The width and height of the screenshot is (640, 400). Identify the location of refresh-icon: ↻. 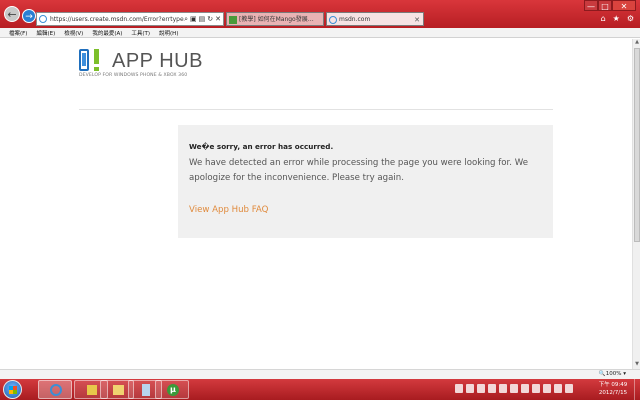
(210, 19).